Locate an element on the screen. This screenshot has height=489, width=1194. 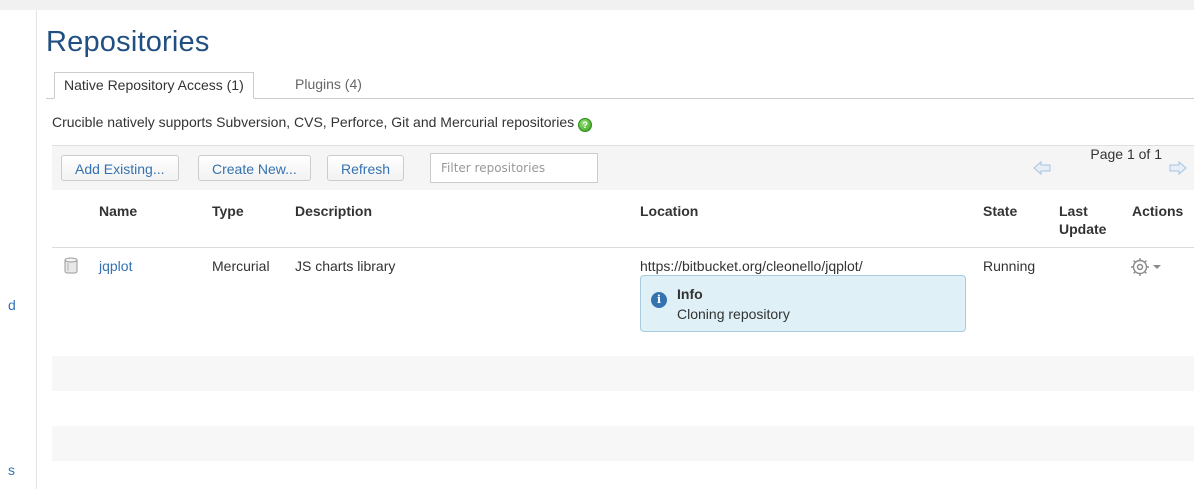
previous-page-icon is located at coordinates (1042, 168).